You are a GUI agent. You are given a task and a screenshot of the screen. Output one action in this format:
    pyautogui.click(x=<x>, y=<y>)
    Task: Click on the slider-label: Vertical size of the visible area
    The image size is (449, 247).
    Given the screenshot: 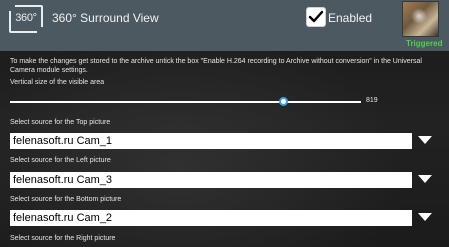 What is the action you would take?
    pyautogui.click(x=57, y=82)
    